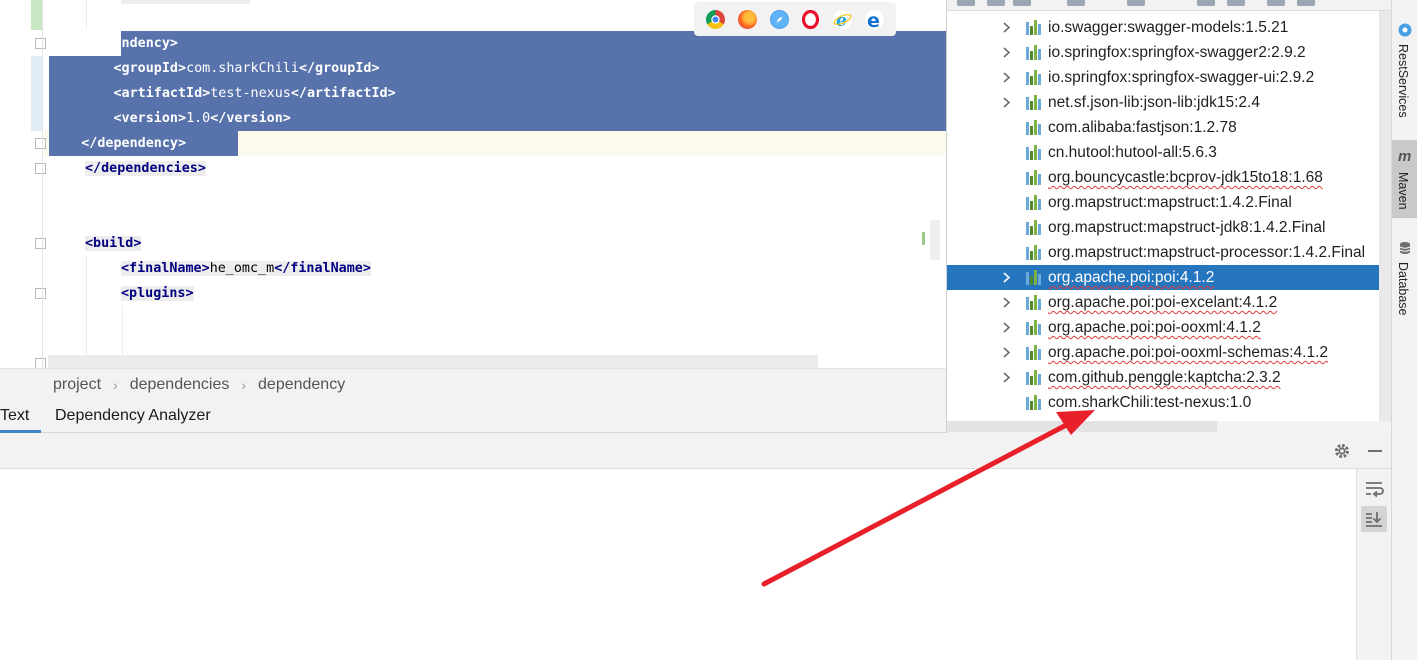  I want to click on code-line: <artifactId>test-nexus</artifactId>, so click(222, 93).